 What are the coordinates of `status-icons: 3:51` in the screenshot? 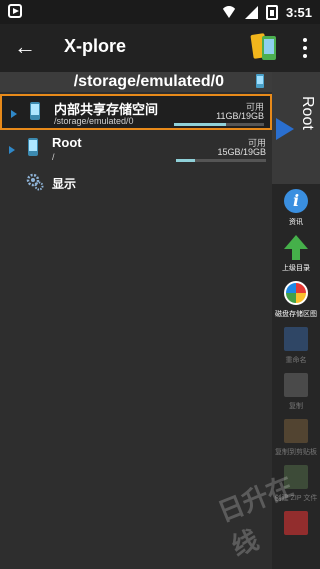 It's located at (266, 12).